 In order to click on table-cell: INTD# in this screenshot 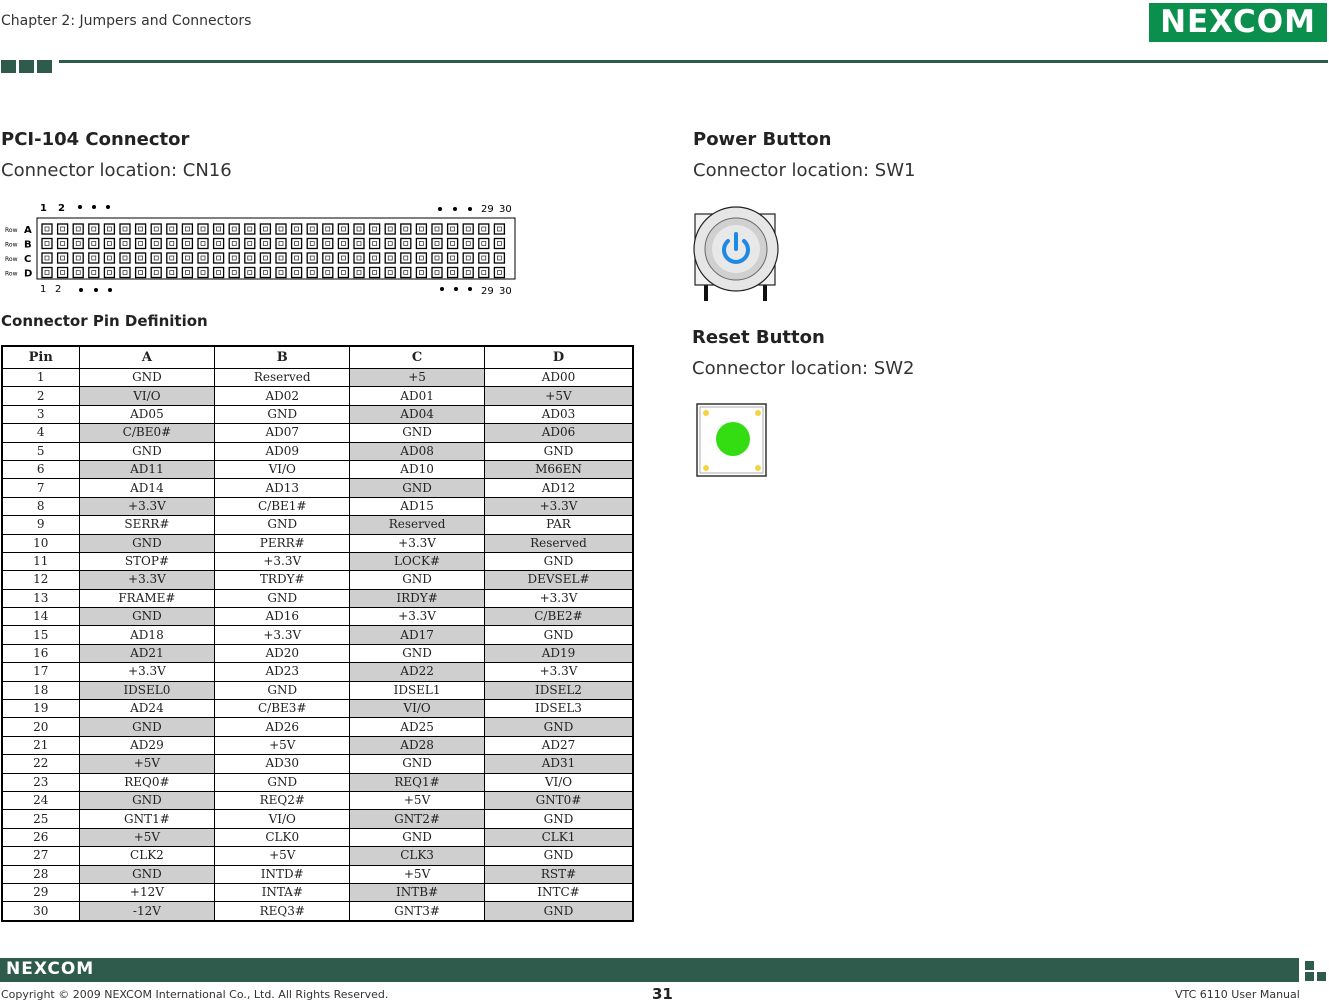, I will do `click(282, 874)`.